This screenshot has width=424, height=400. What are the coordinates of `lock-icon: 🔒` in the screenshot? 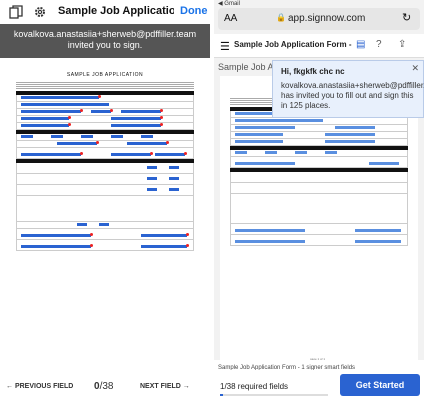 It's located at (281, 17).